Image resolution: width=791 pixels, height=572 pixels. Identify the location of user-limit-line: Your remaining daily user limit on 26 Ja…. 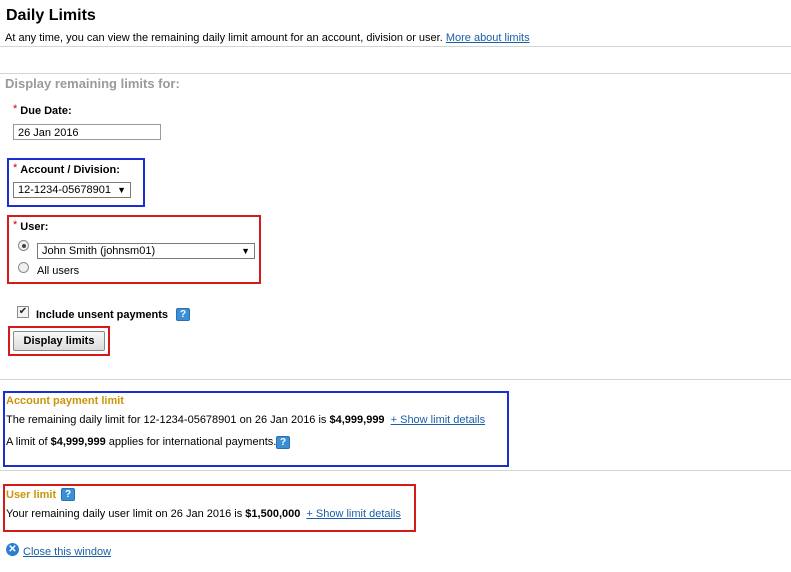
(203, 514).